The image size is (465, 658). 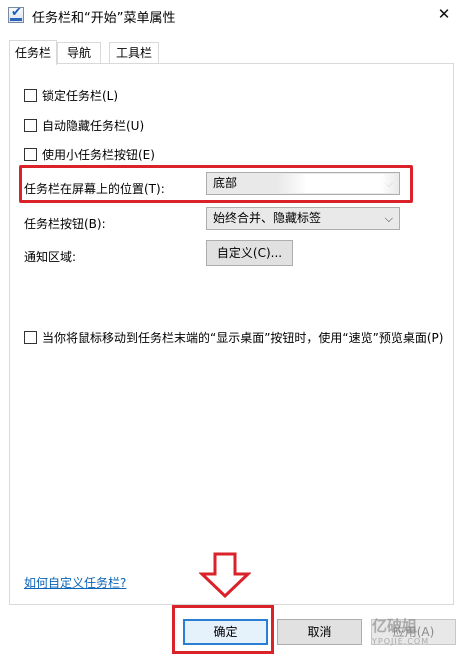 What do you see at coordinates (30, 125) in the screenshot?
I see `auto-hide-checkbox` at bounding box center [30, 125].